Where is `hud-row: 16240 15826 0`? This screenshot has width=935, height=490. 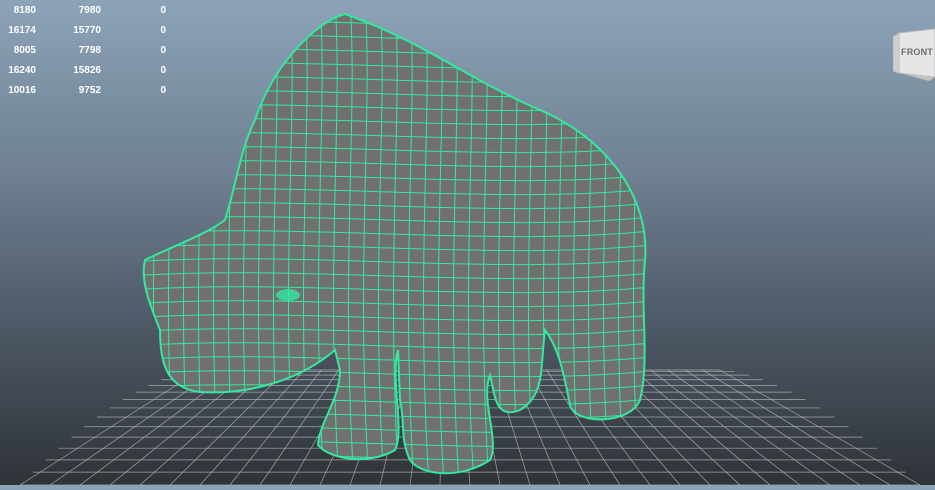 hud-row: 16240 15826 0 is located at coordinates (90, 70).